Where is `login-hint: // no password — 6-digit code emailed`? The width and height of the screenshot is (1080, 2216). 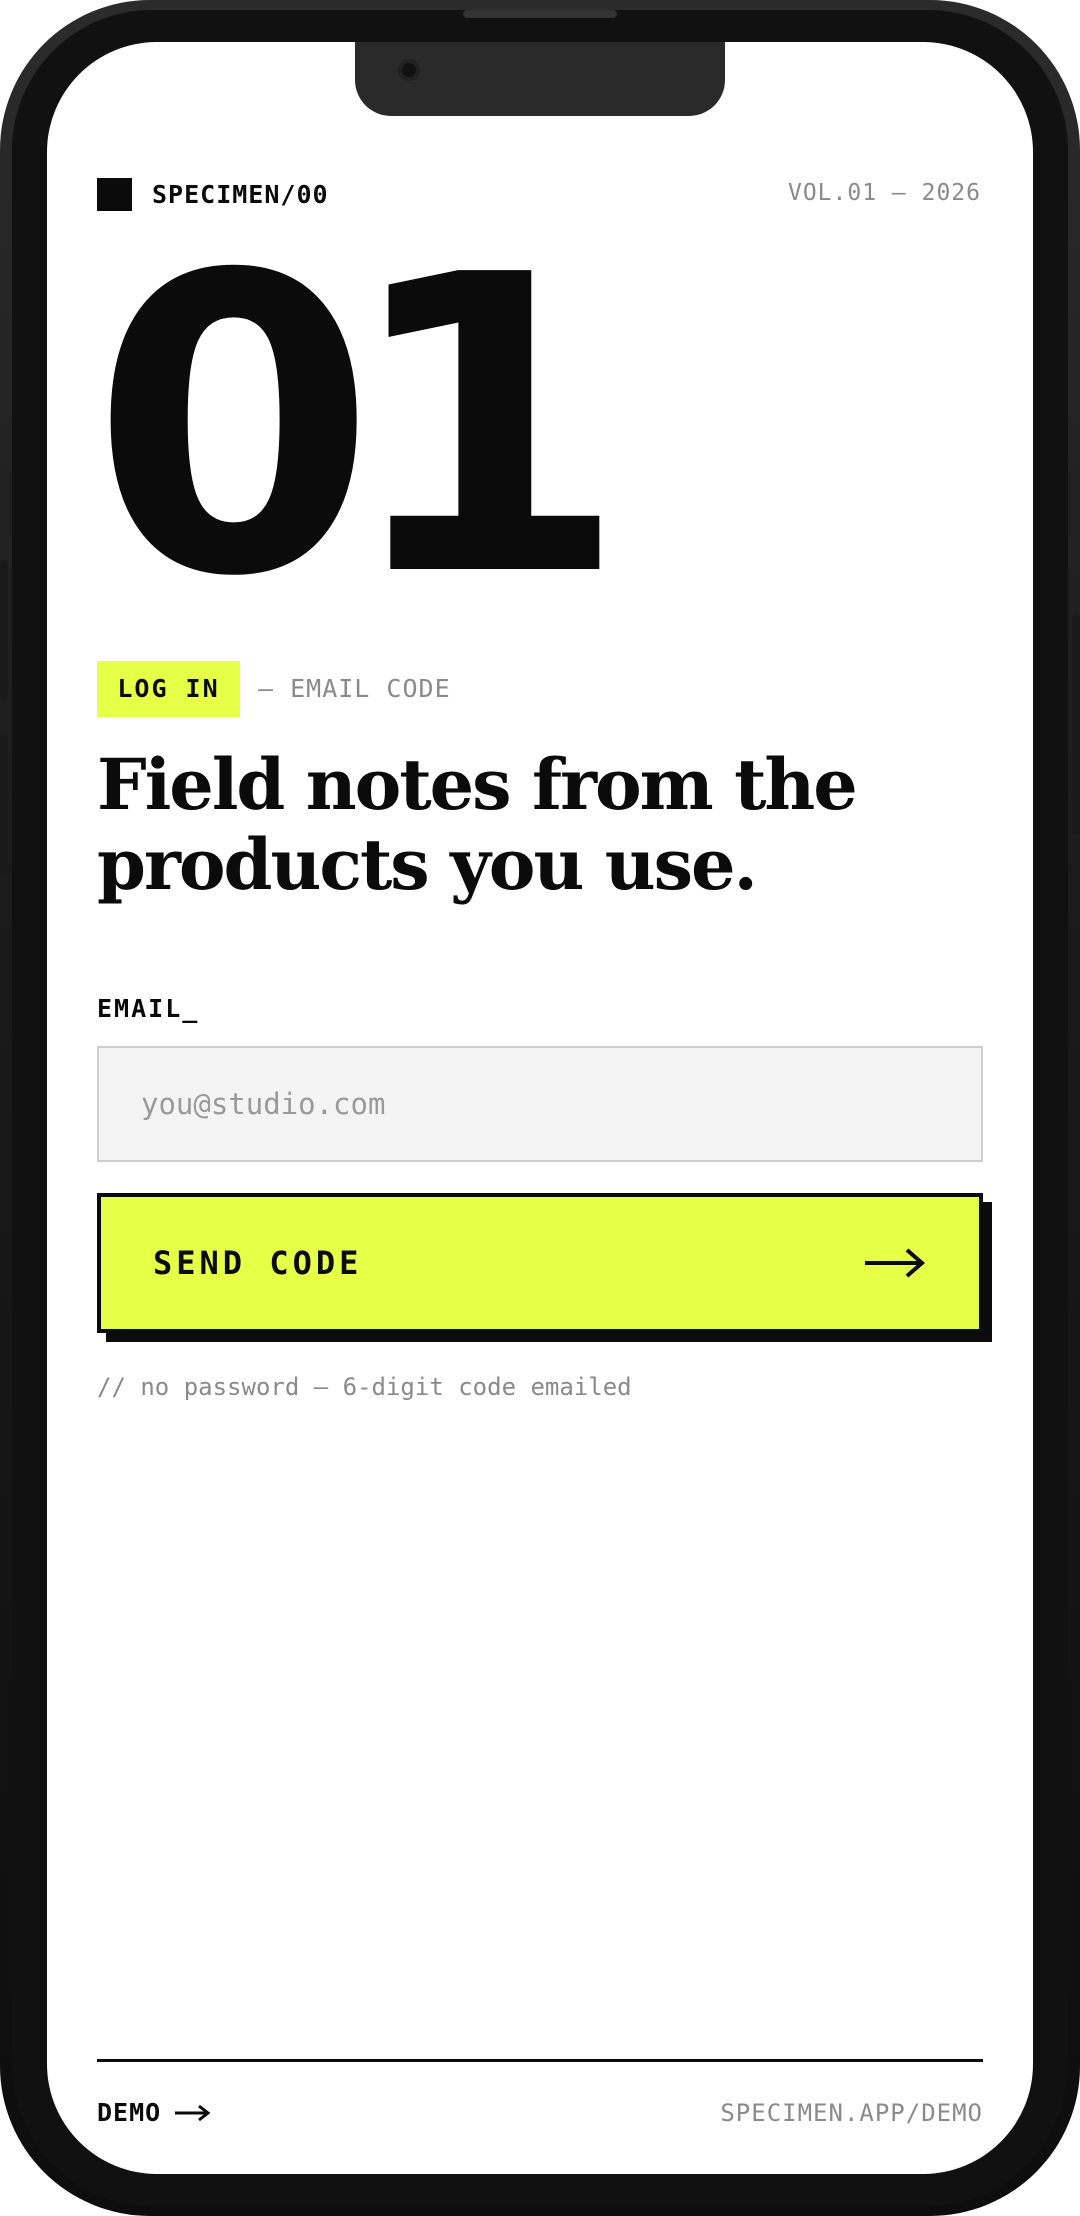 login-hint: // no password — 6-digit code emailed is located at coordinates (364, 1387).